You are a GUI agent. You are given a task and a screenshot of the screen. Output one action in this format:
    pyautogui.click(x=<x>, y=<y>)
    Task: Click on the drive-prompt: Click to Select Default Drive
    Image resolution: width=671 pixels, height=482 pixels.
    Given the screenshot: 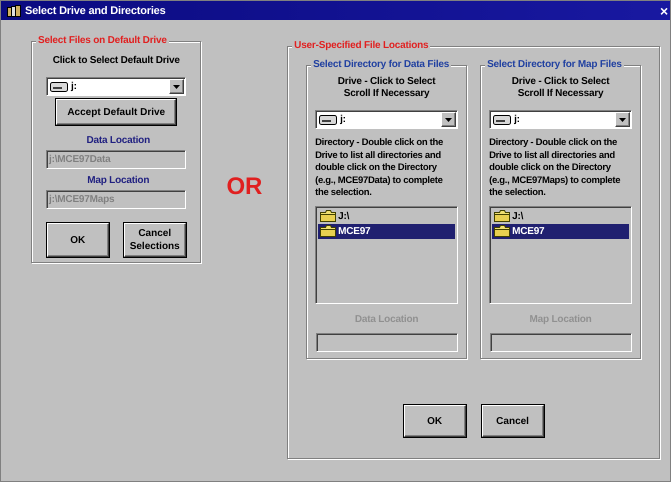 What is the action you would take?
    pyautogui.click(x=116, y=61)
    